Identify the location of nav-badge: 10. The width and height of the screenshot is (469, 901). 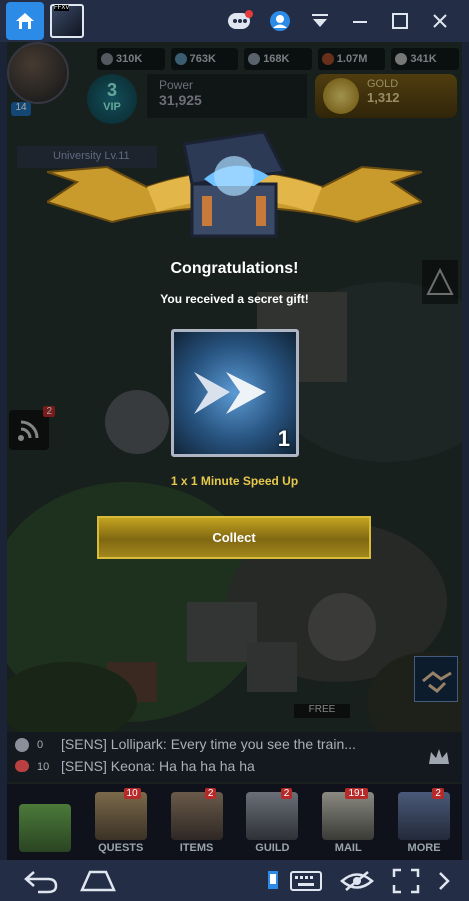
(132, 793).